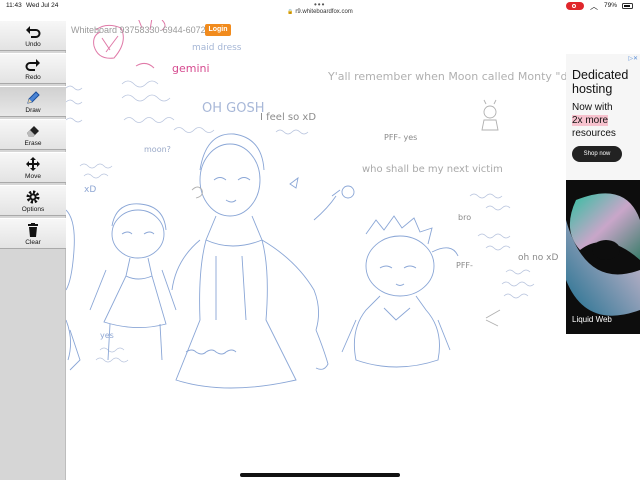 Image resolution: width=640 pixels, height=480 pixels. What do you see at coordinates (33, 250) in the screenshot?
I see `tool-sidebar: Undo Redo Draw Erase Move Options Clear` at bounding box center [33, 250].